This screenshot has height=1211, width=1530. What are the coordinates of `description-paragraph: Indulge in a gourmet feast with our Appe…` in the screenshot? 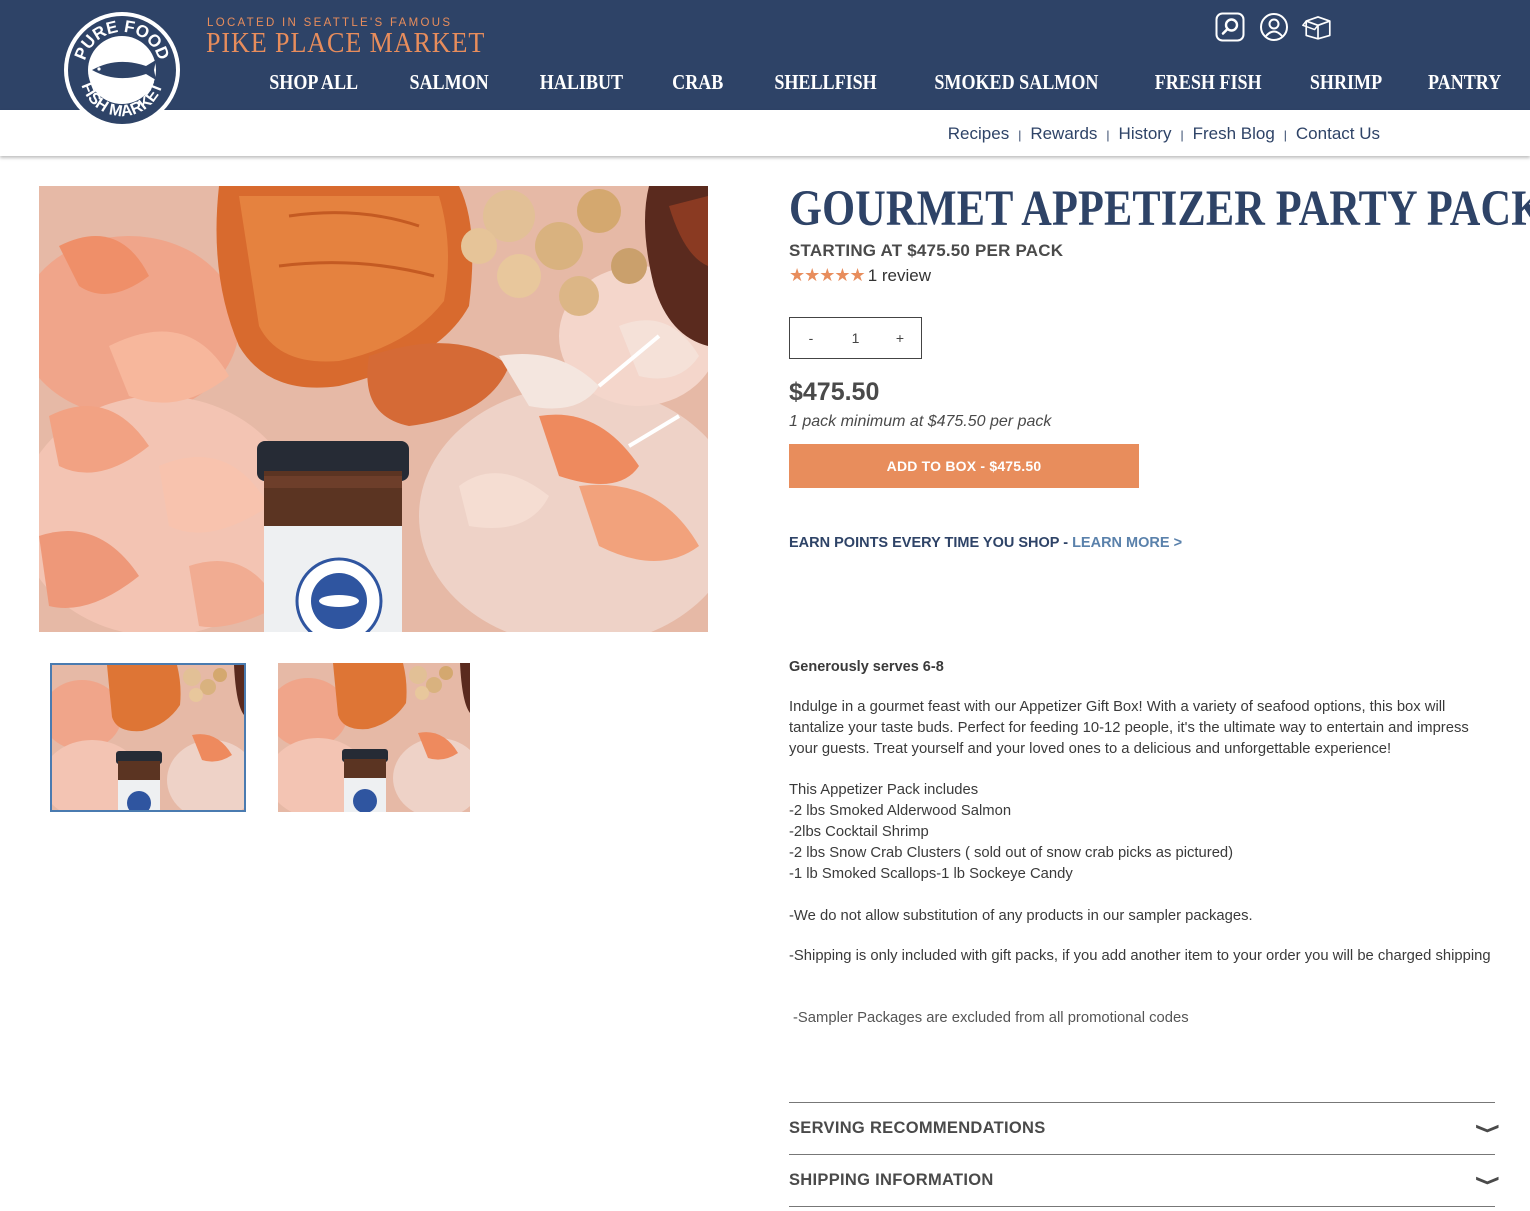 It's located at (1129, 728).